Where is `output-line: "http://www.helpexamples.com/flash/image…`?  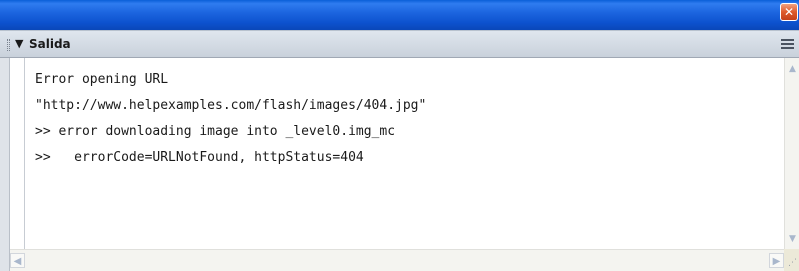
output-line: "http://www.helpexamples.com/flash/image… is located at coordinates (231, 105).